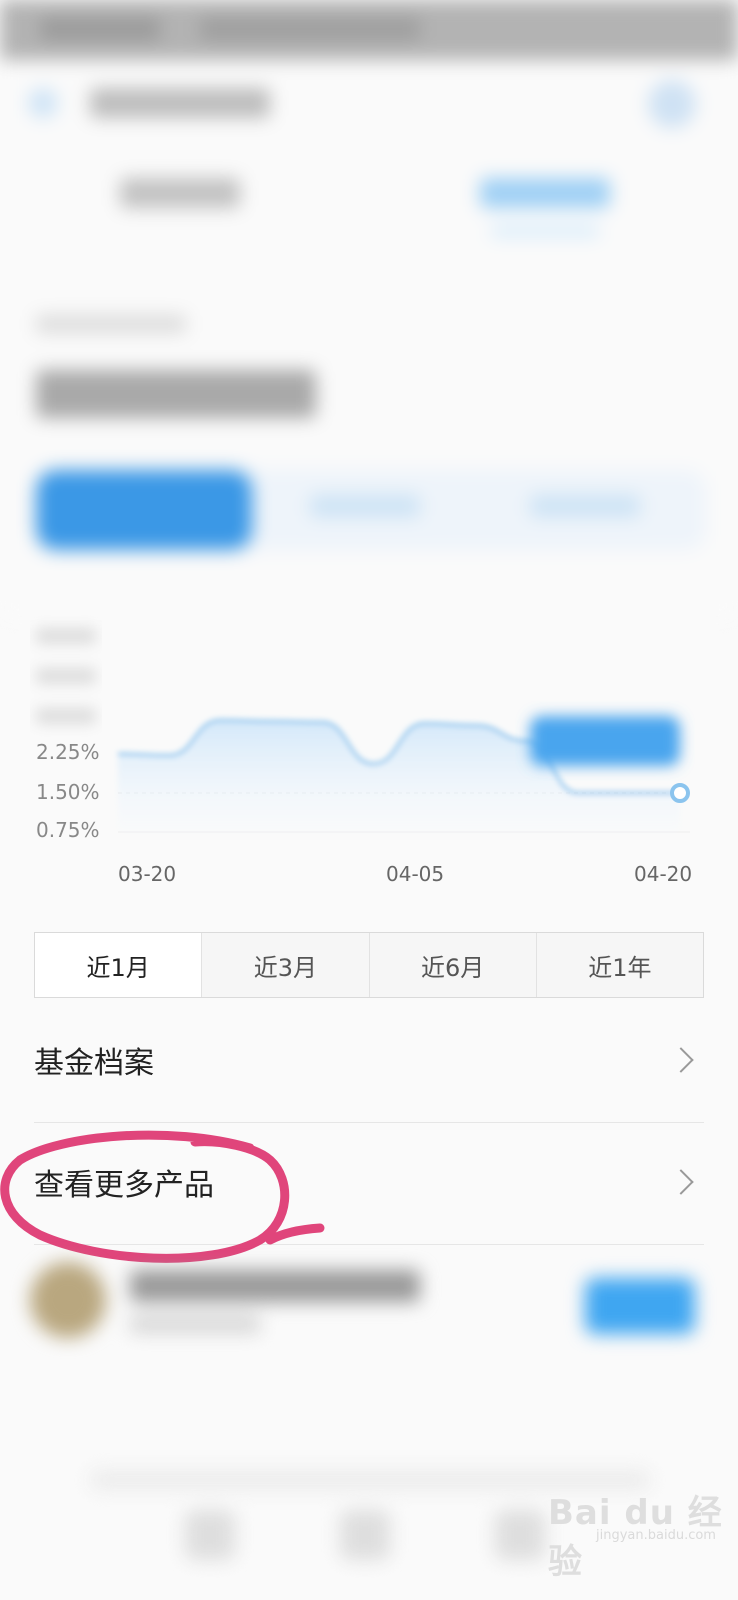 The height and width of the screenshot is (1600, 738). Describe the element at coordinates (68, 1300) in the screenshot. I see `fund-company-avatar` at that location.